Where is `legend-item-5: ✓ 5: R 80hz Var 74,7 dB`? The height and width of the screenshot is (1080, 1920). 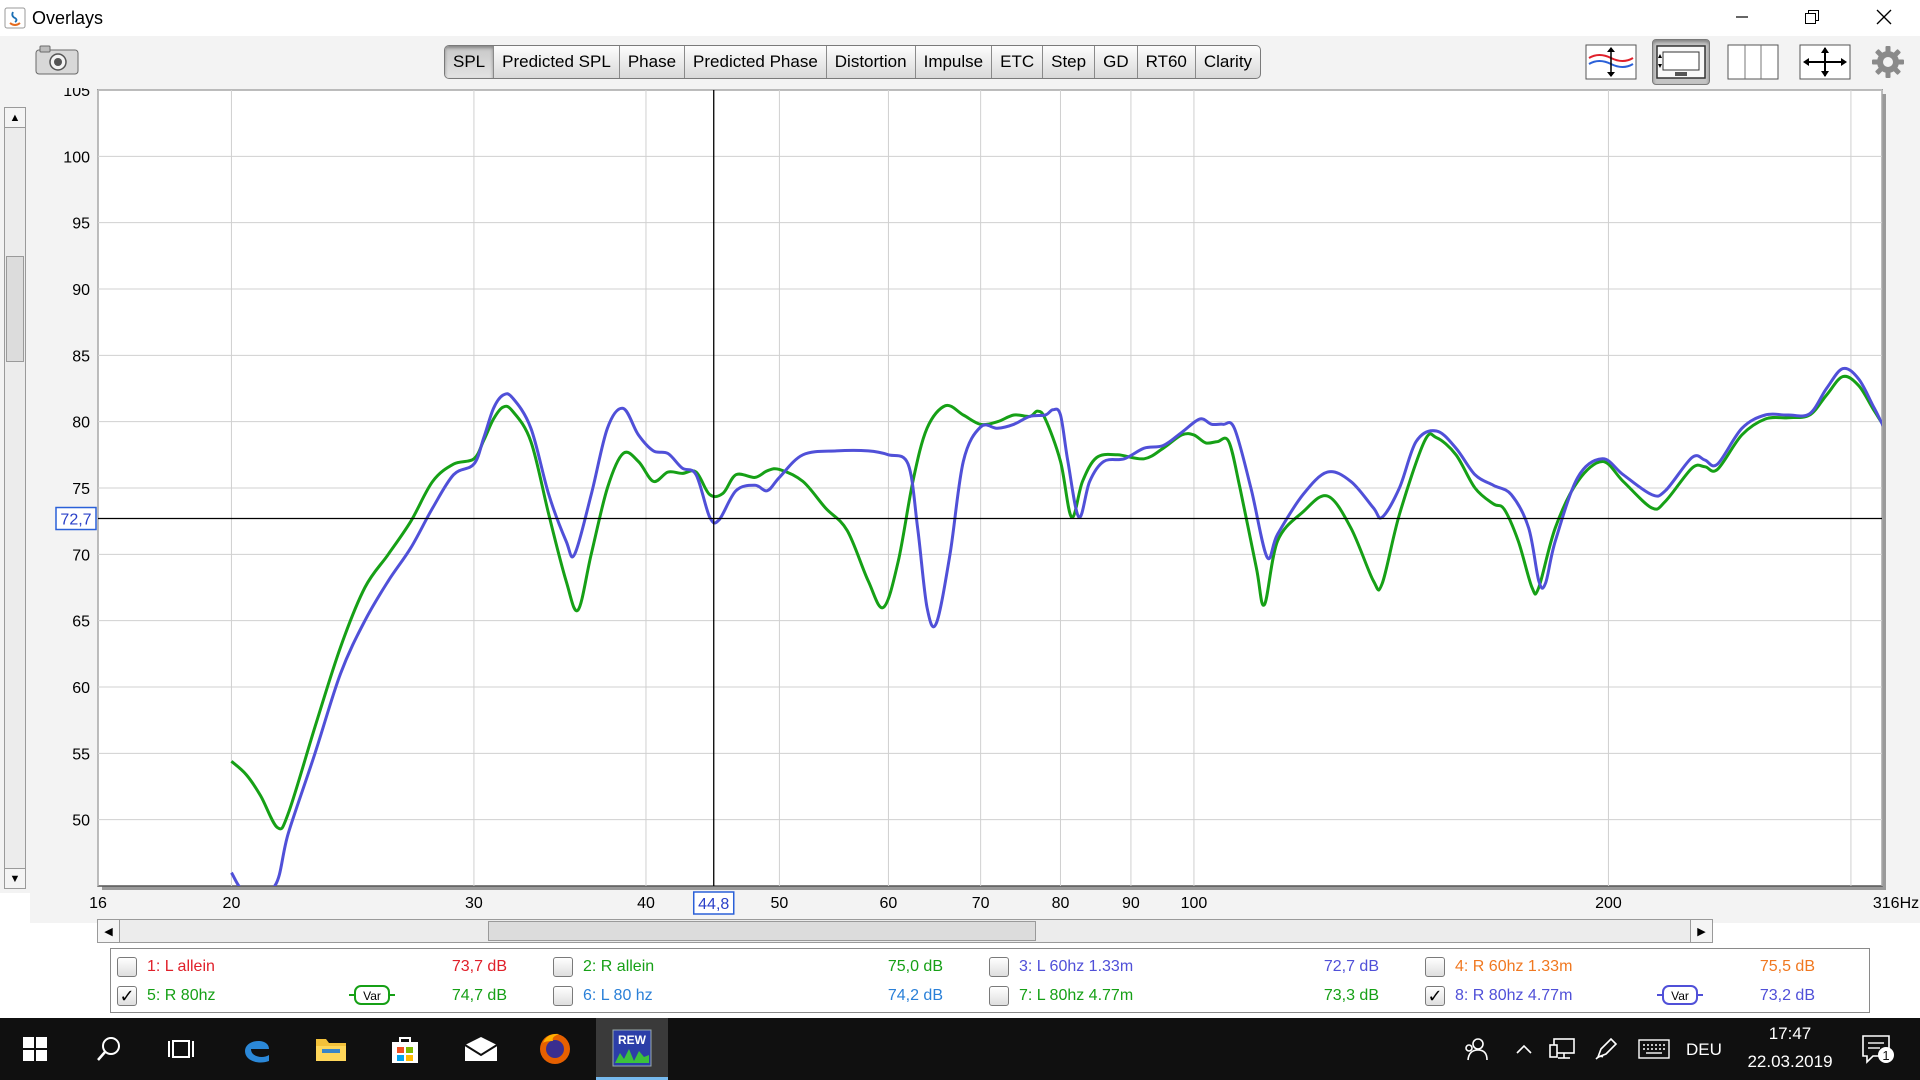 legend-item-5: ✓ 5: R 80hz Var 74,7 dB is located at coordinates (312, 996).